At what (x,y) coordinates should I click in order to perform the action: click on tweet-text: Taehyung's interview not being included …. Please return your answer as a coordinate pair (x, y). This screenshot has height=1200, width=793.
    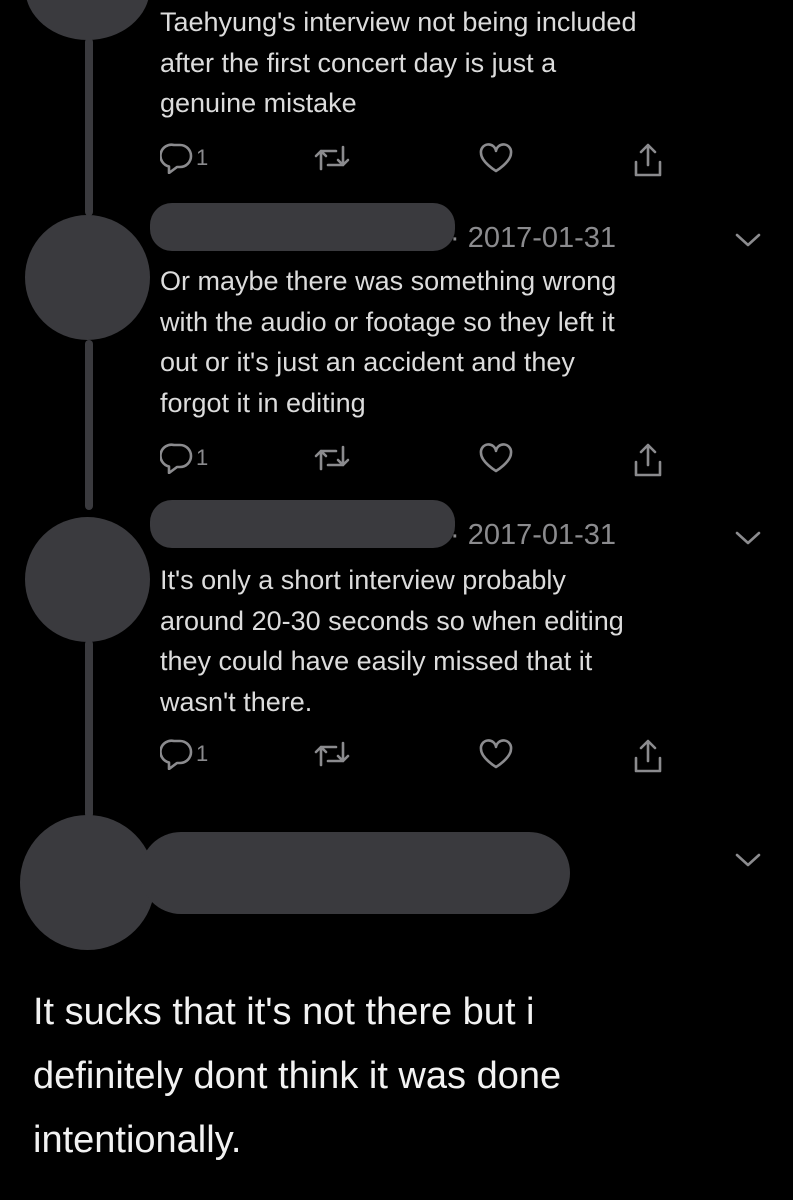
    Looking at the image, I should click on (398, 62).